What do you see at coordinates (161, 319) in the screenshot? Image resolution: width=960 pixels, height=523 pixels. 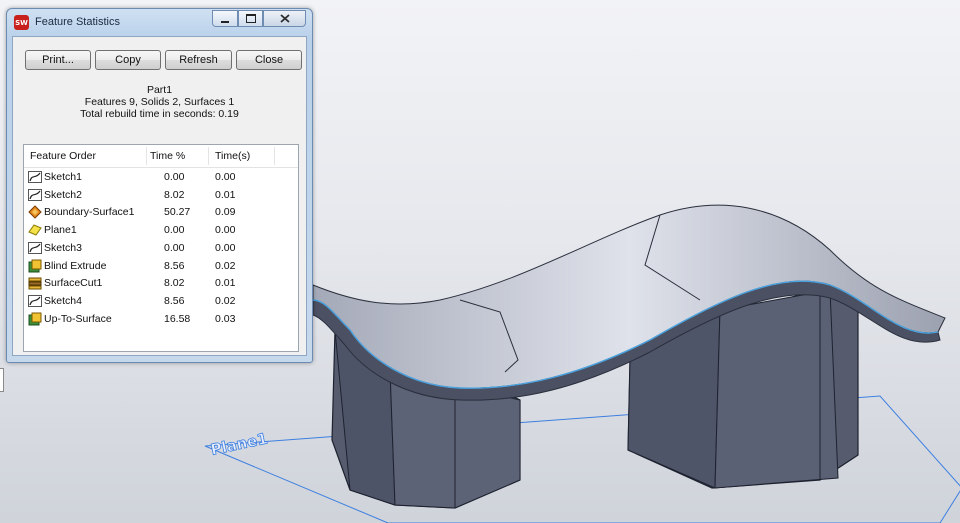 I see `table-row: Up-To-Surface 16.58 0.03` at bounding box center [161, 319].